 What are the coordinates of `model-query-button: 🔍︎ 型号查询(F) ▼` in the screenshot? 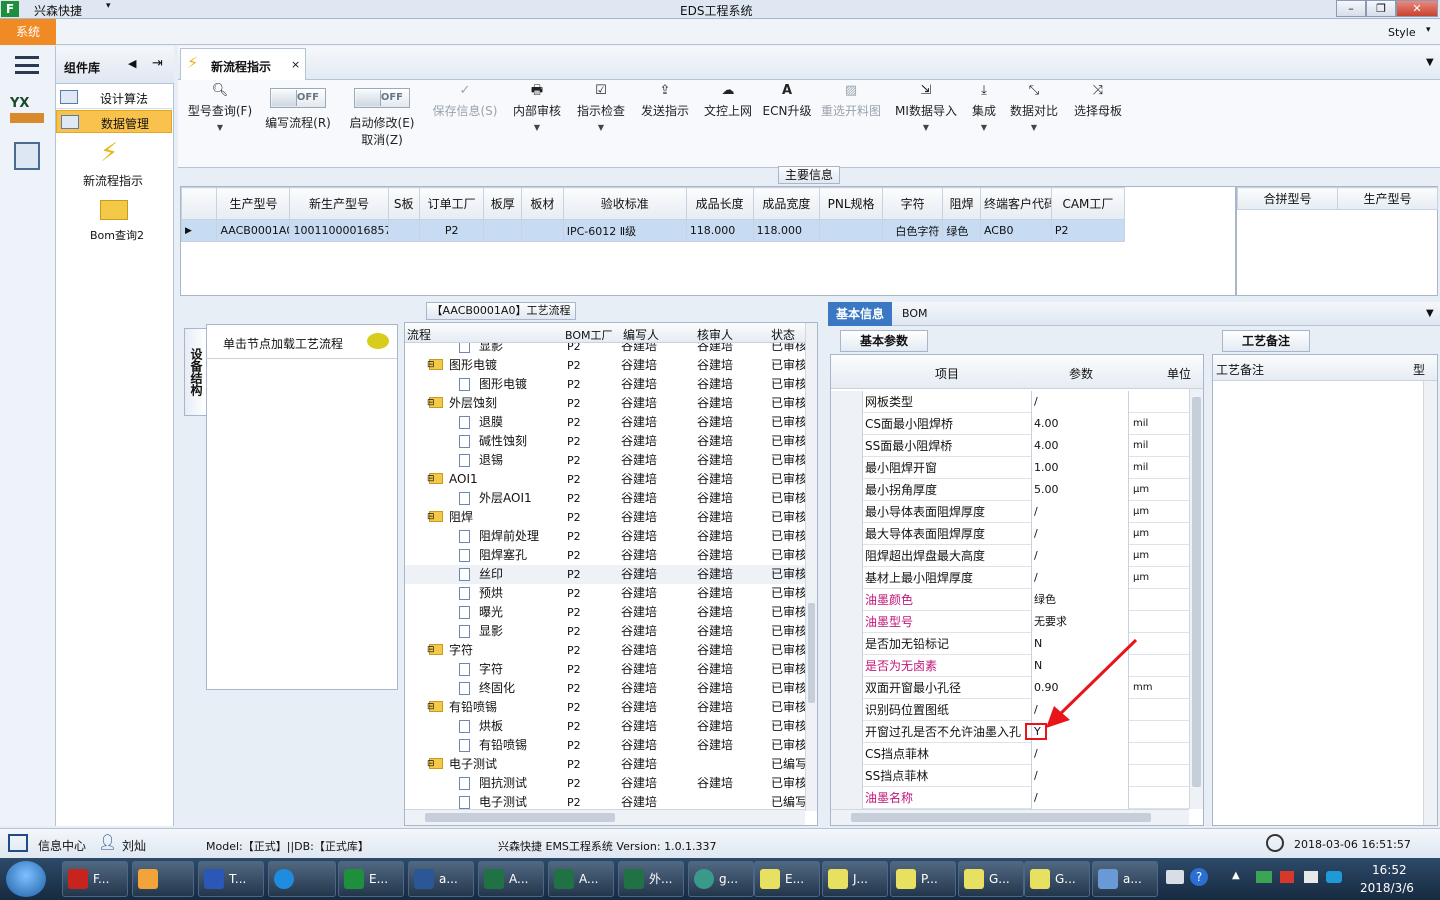 It's located at (220, 115).